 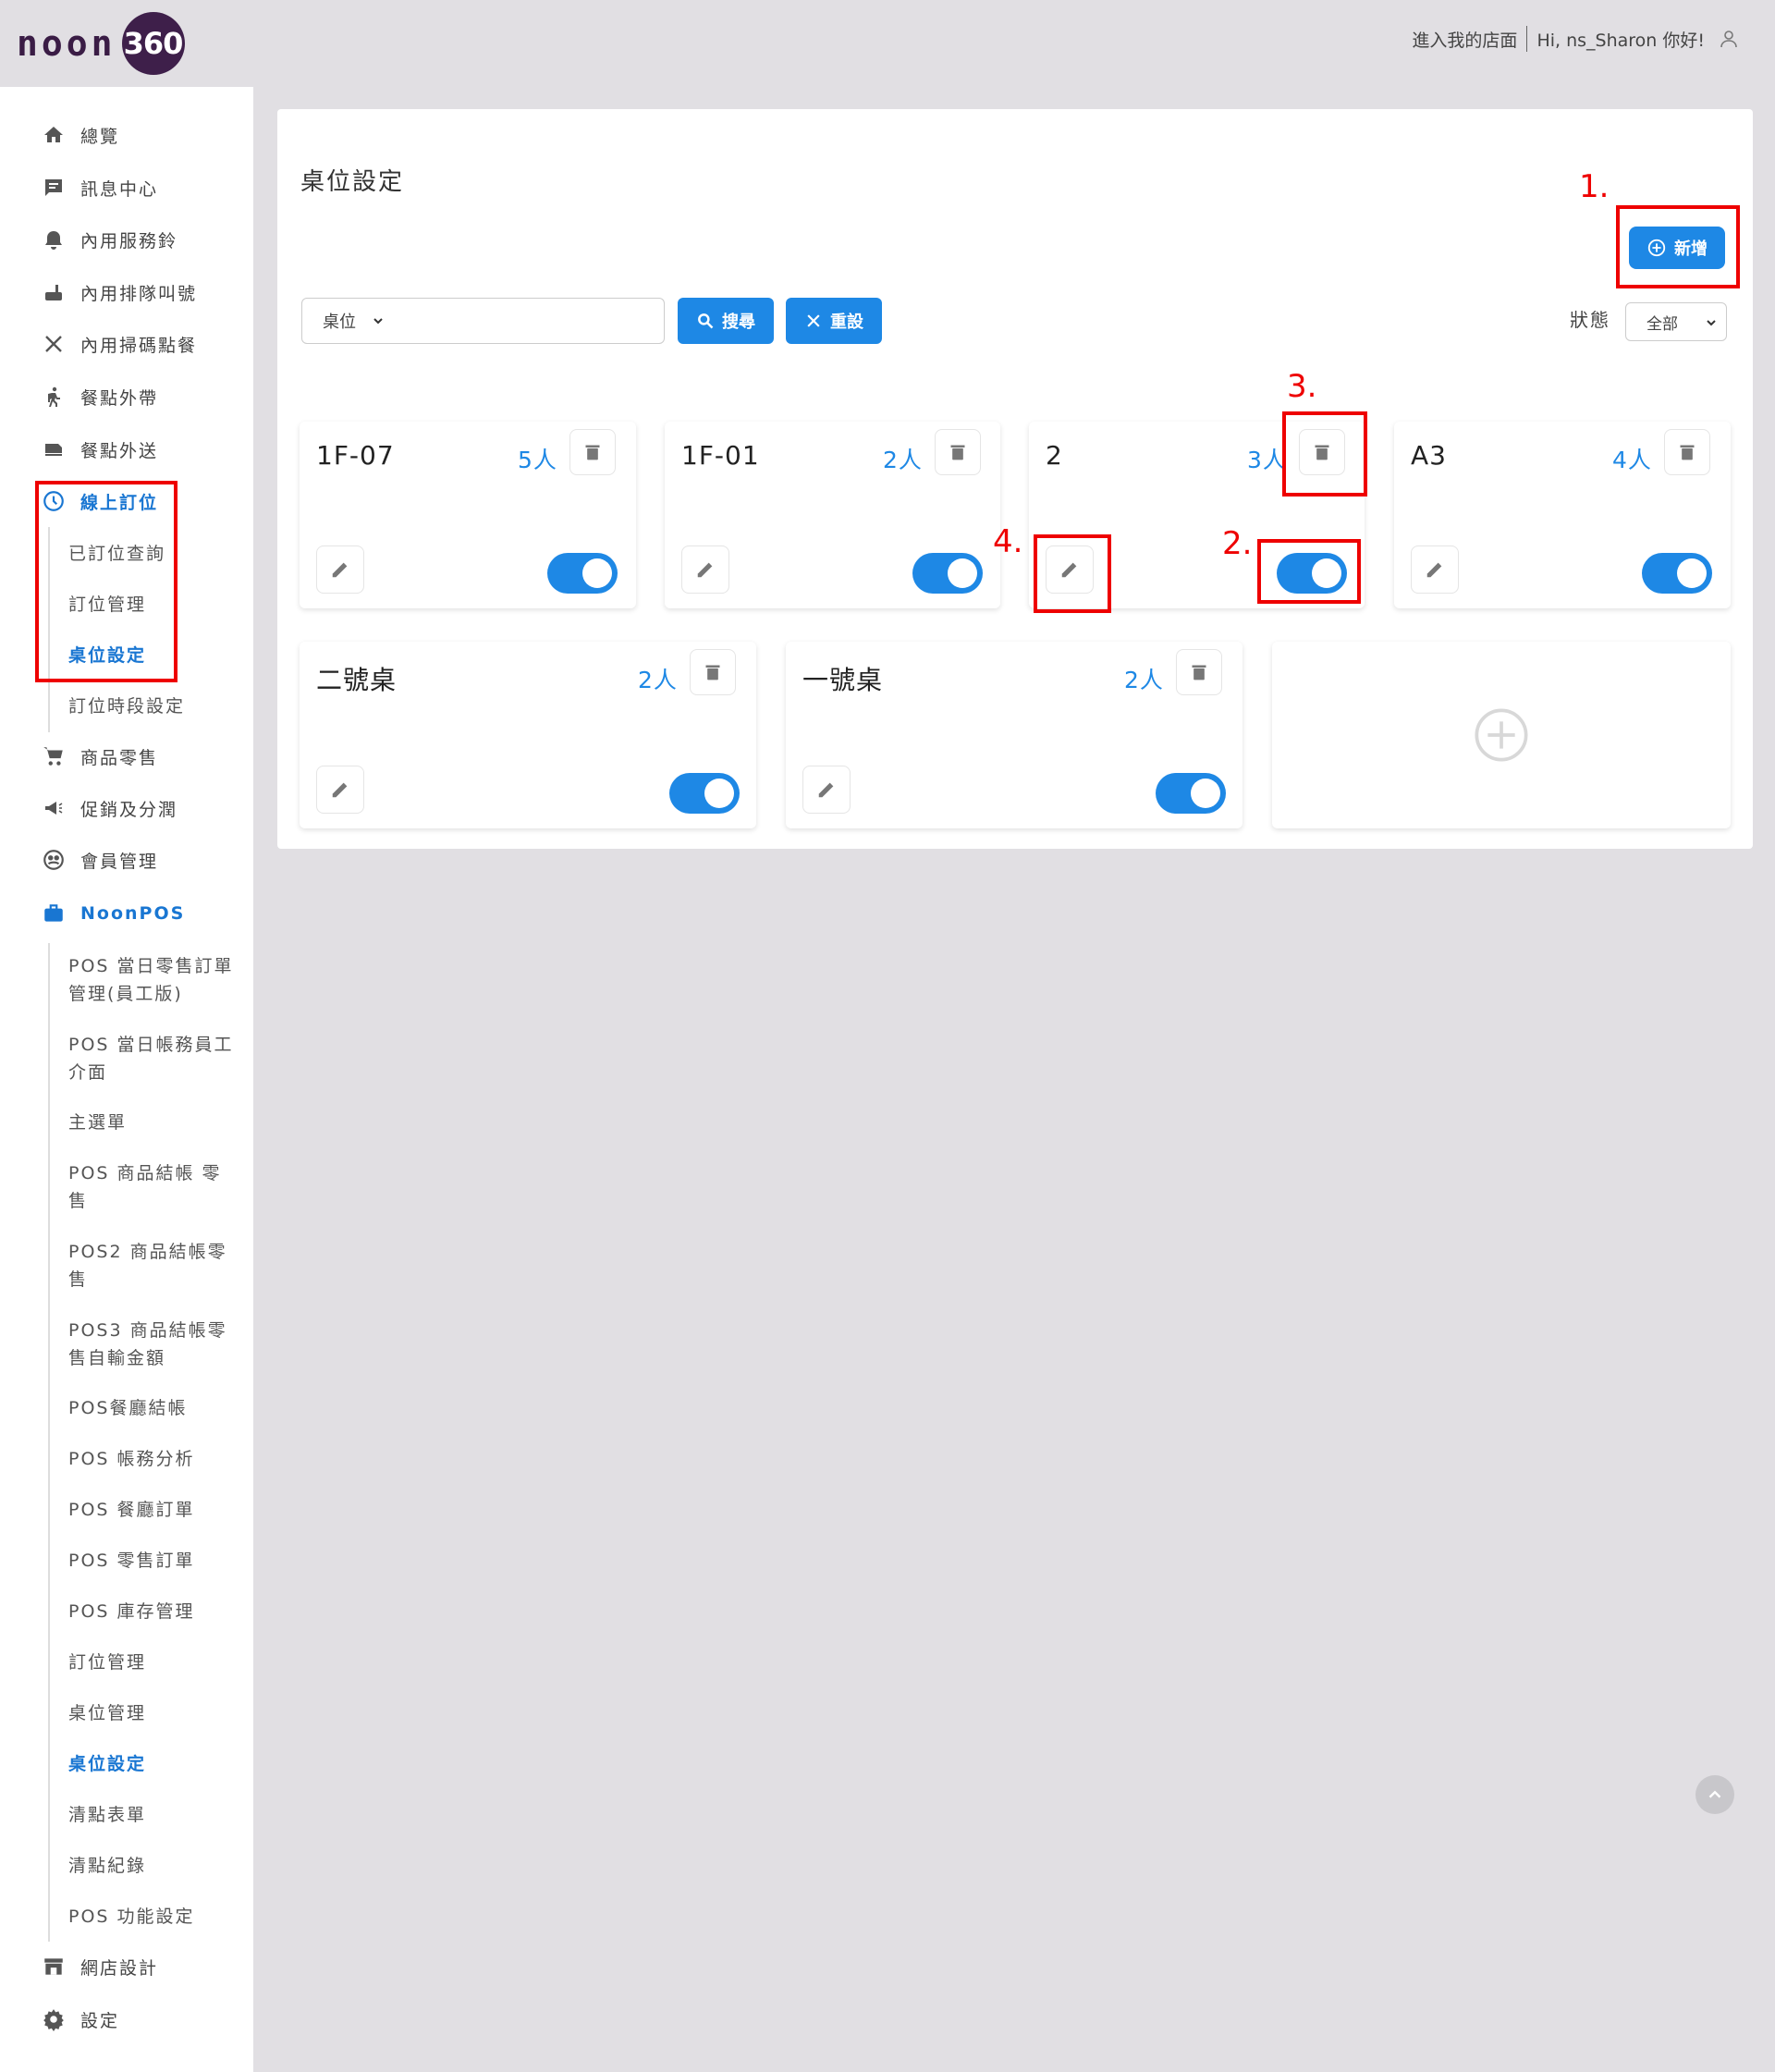 I want to click on sidebar-item-service-bell: 內用服務鈴, so click(x=109, y=239).